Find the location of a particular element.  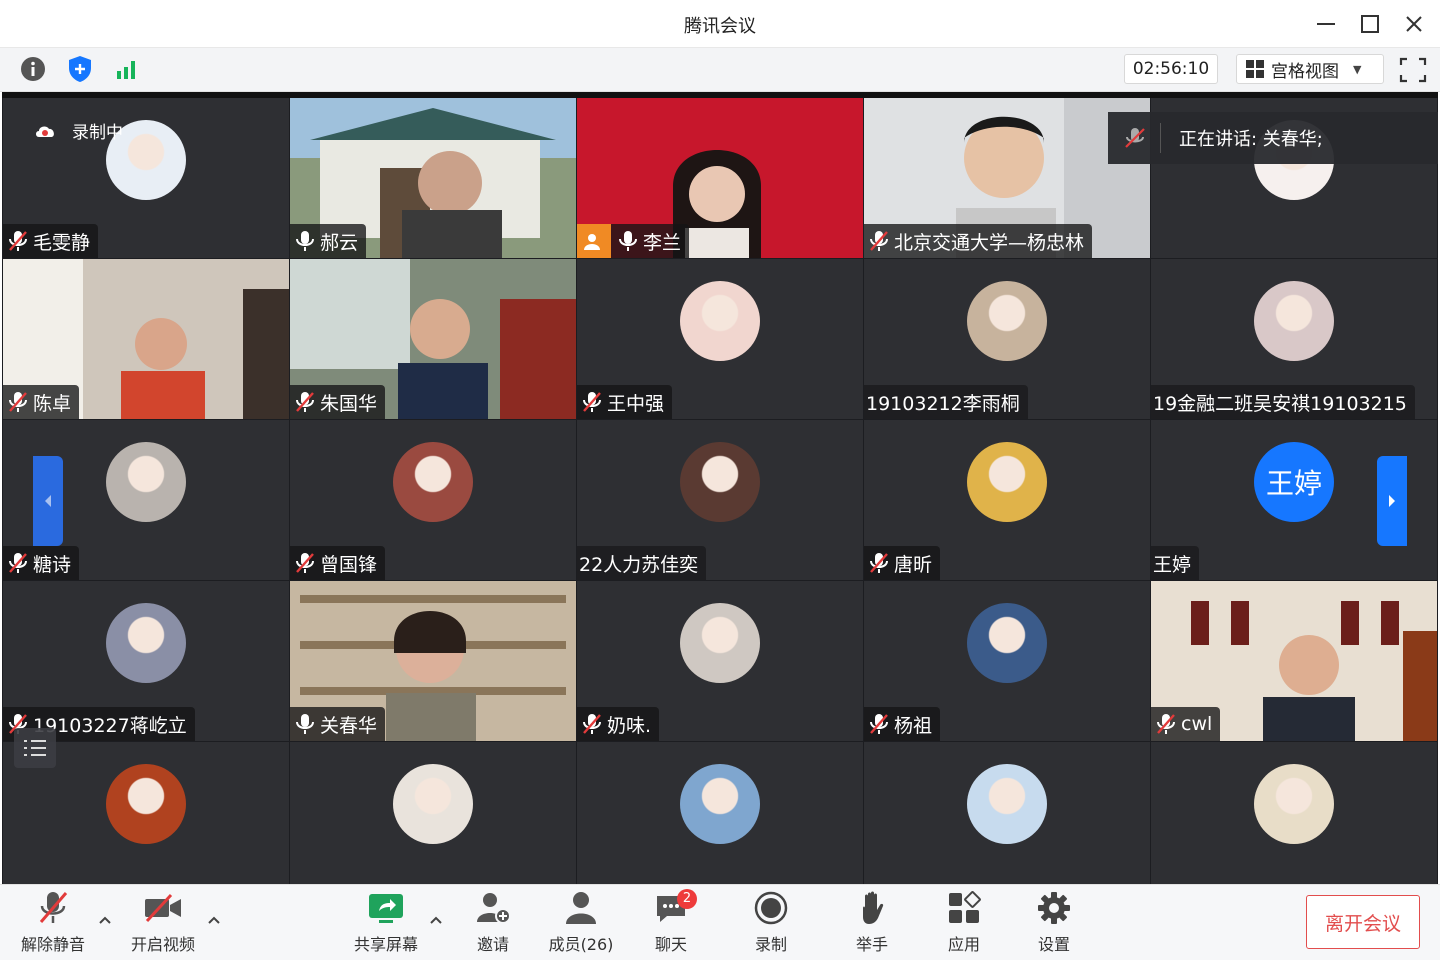

video-options-chevron-icon is located at coordinates (214, 921).